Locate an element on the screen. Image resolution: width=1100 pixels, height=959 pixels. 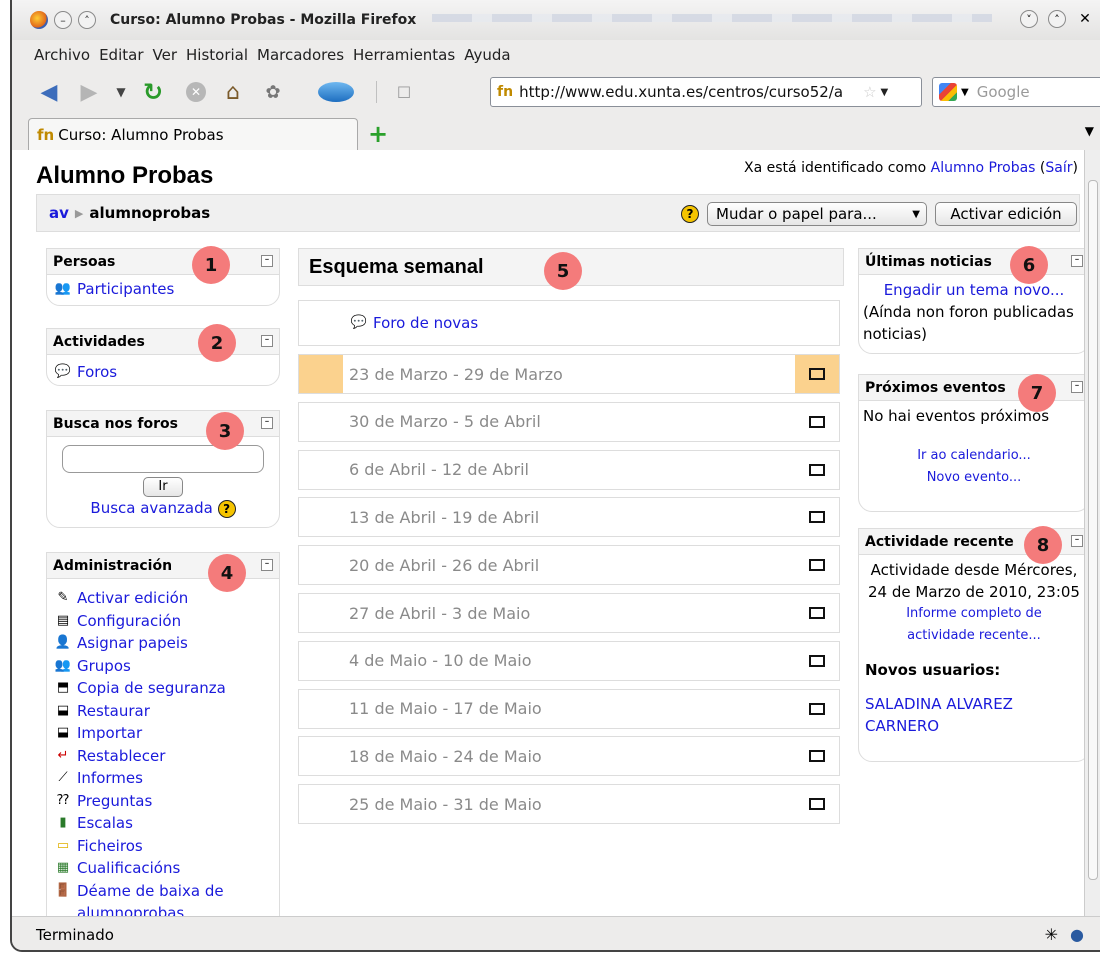
shade-icon: ˄ is located at coordinates (87, 20).